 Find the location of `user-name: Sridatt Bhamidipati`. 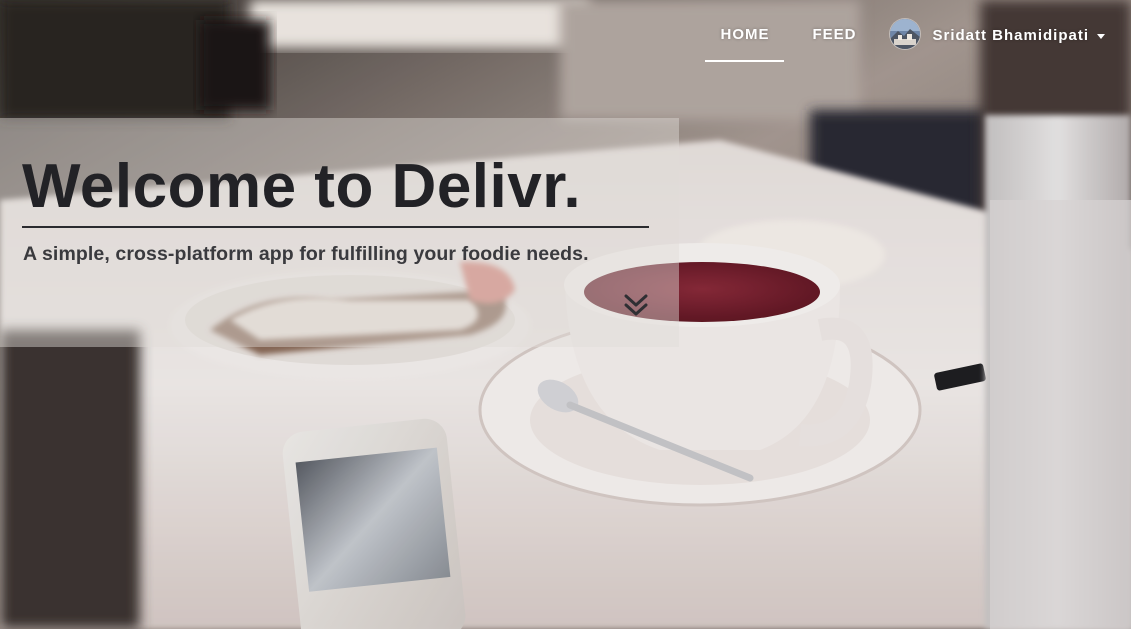

user-name: Sridatt Bhamidipati is located at coordinates (1010, 35).